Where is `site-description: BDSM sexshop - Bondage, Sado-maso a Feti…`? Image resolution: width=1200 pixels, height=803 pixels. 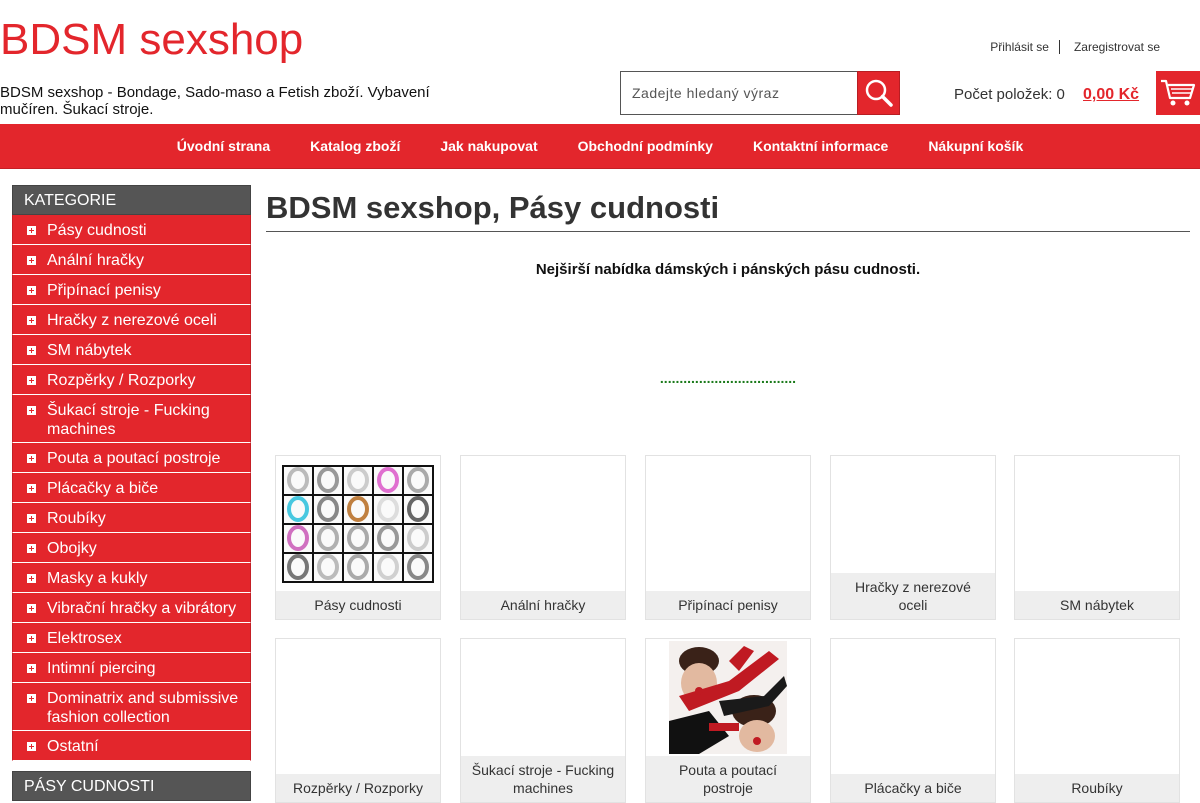
site-description: BDSM sexshop - Bondage, Sado-maso a Feti… is located at coordinates (215, 101).